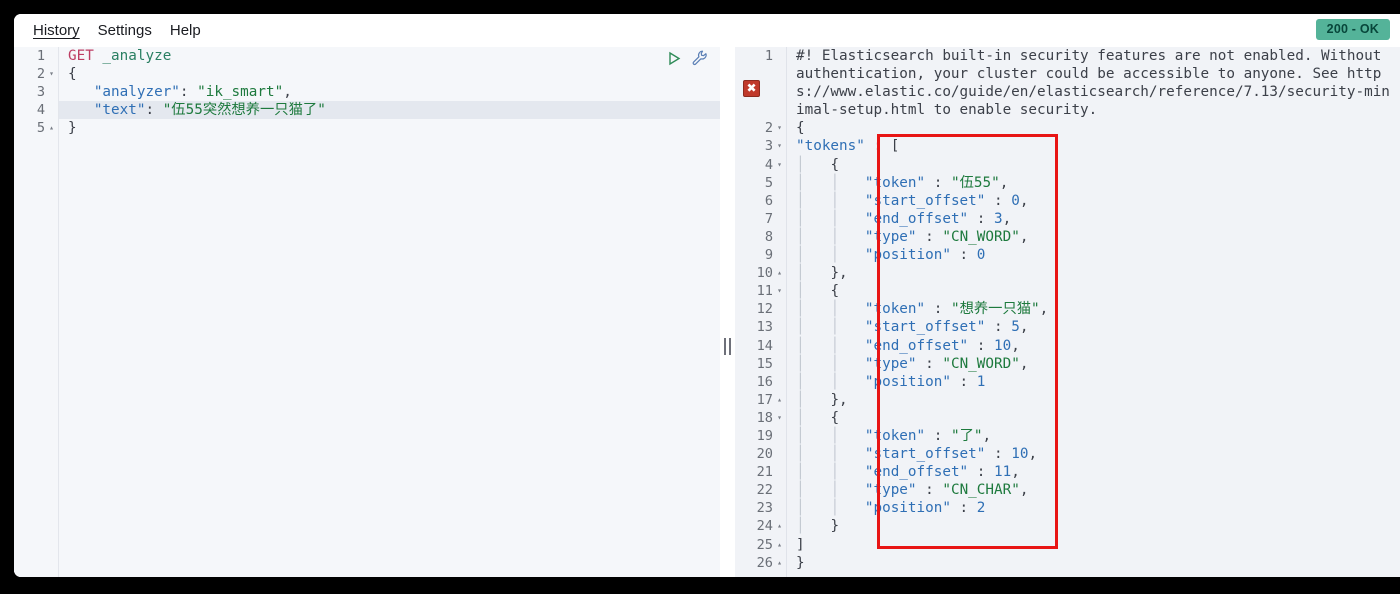  Describe the element at coordinates (1093, 454) in the screenshot. I see `code-line: │ │ "start_offset" : 10,` at that location.